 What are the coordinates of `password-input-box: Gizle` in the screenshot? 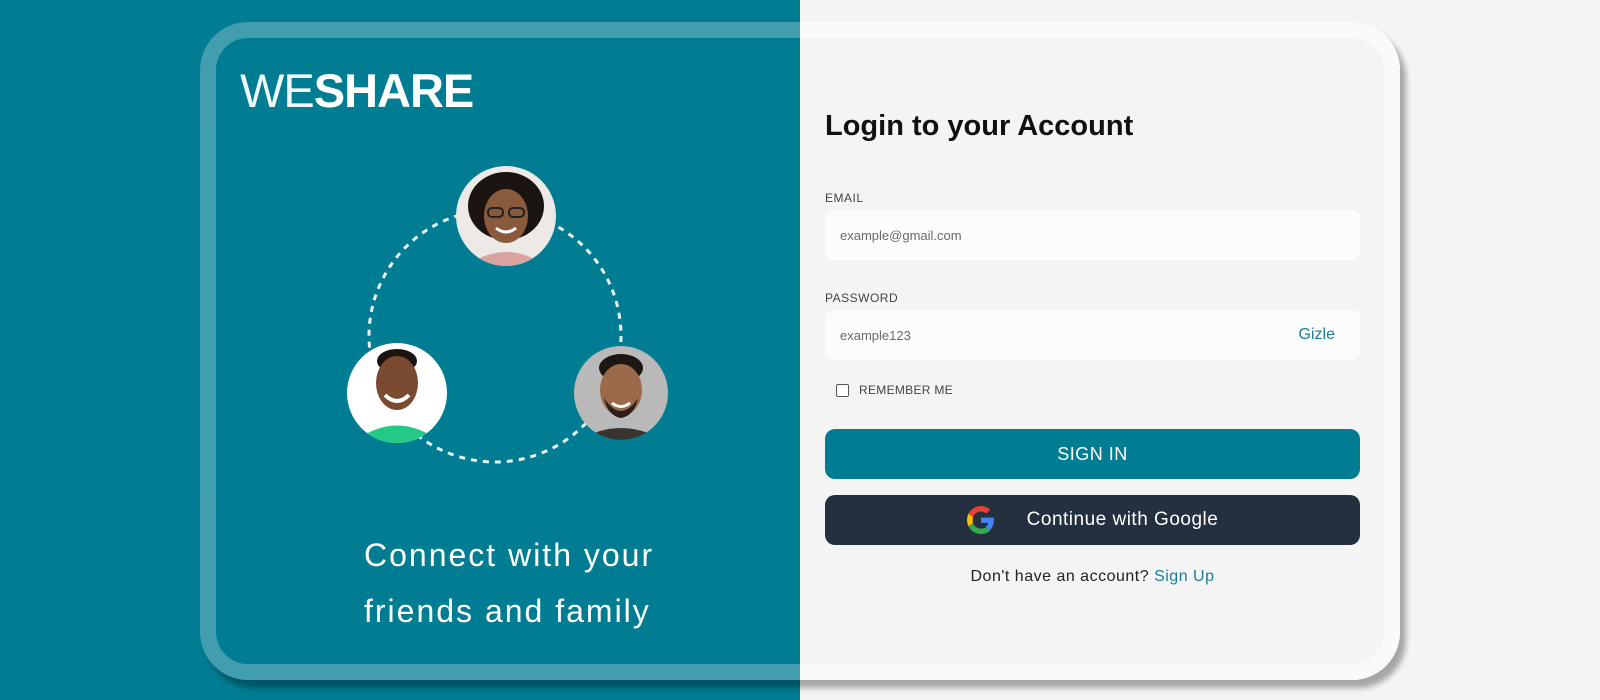 It's located at (1092, 335).